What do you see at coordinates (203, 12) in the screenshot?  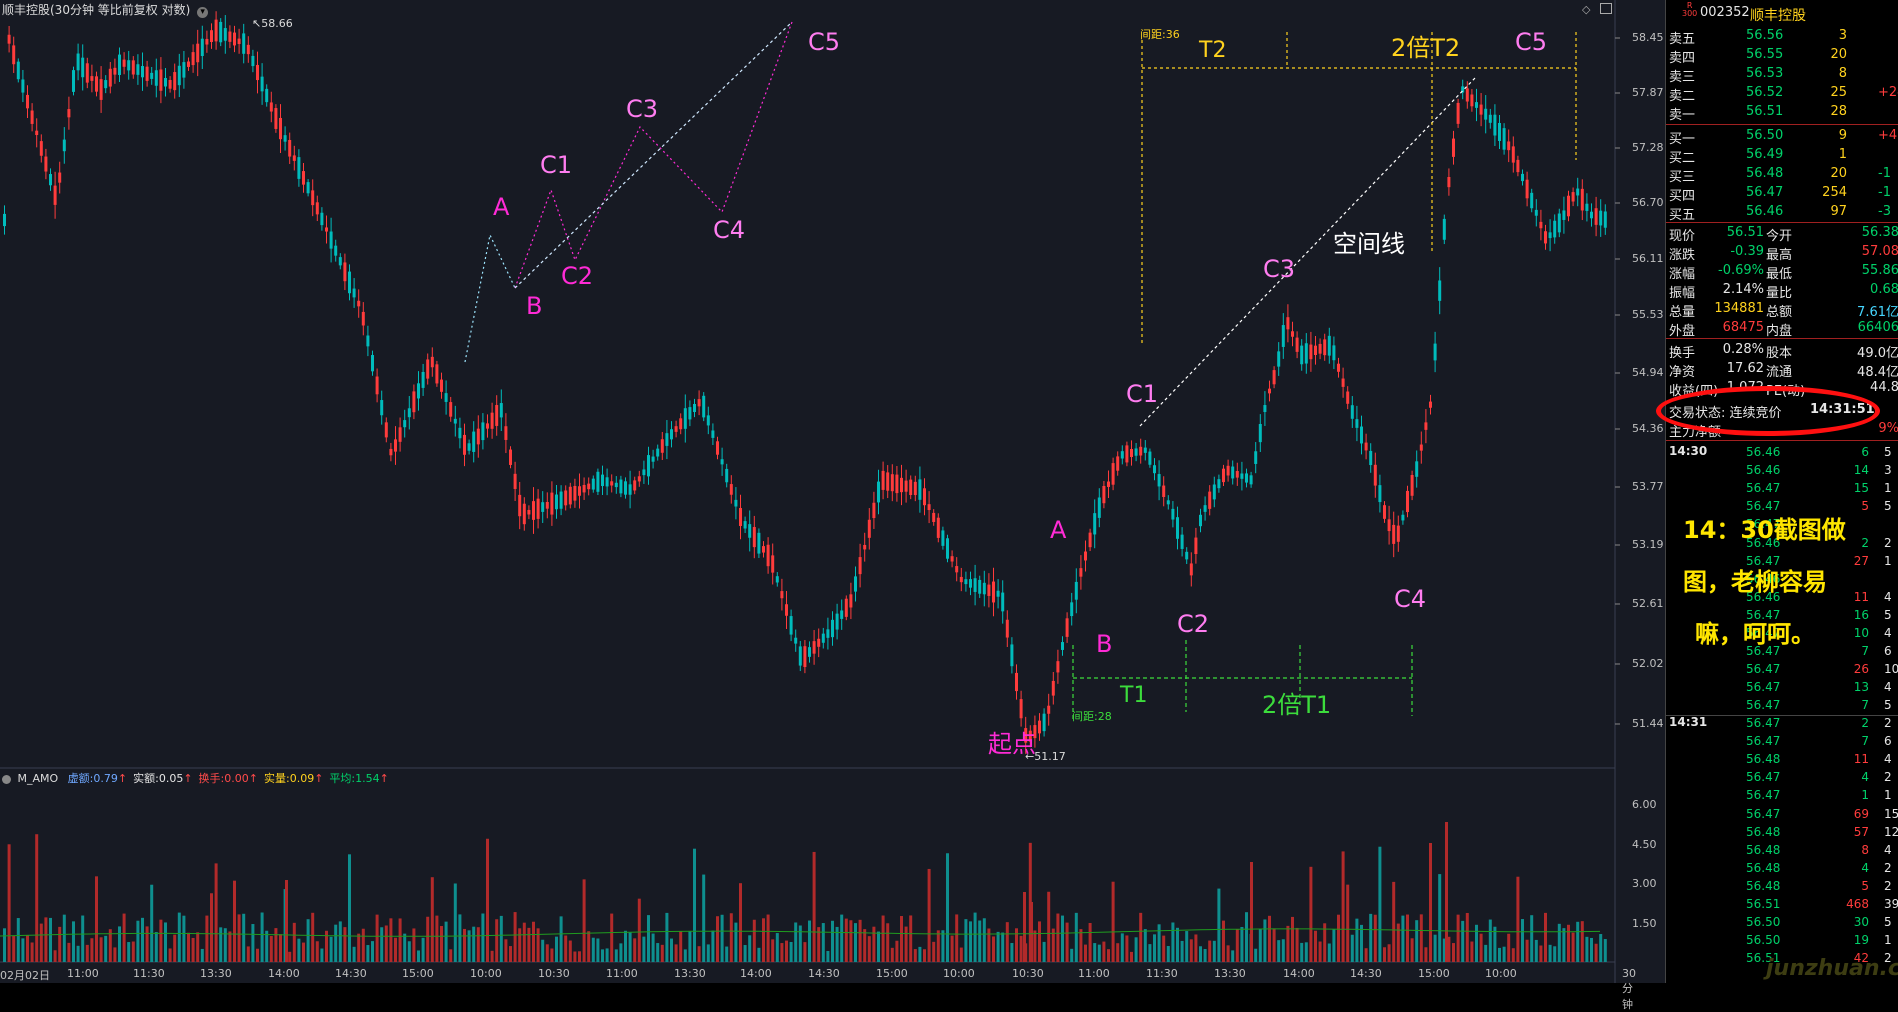 I see `dropdown-icon: ▾` at bounding box center [203, 12].